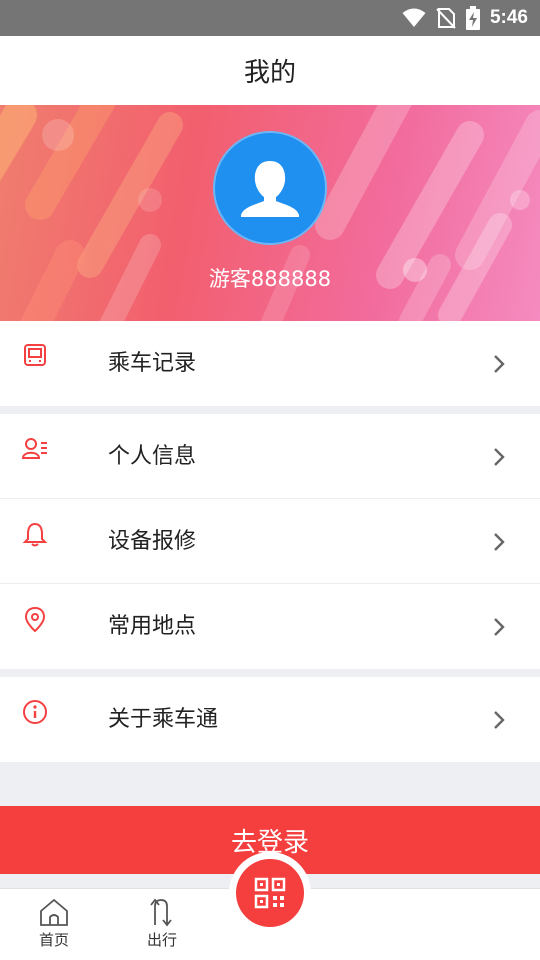  I want to click on location-pin-icon, so click(35, 619).